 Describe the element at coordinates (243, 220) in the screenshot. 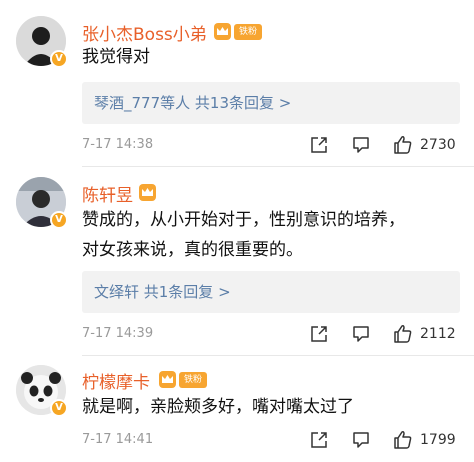

I see `comment-text-line: 赞成的，从小开始对于，性别意识的培养，` at that location.